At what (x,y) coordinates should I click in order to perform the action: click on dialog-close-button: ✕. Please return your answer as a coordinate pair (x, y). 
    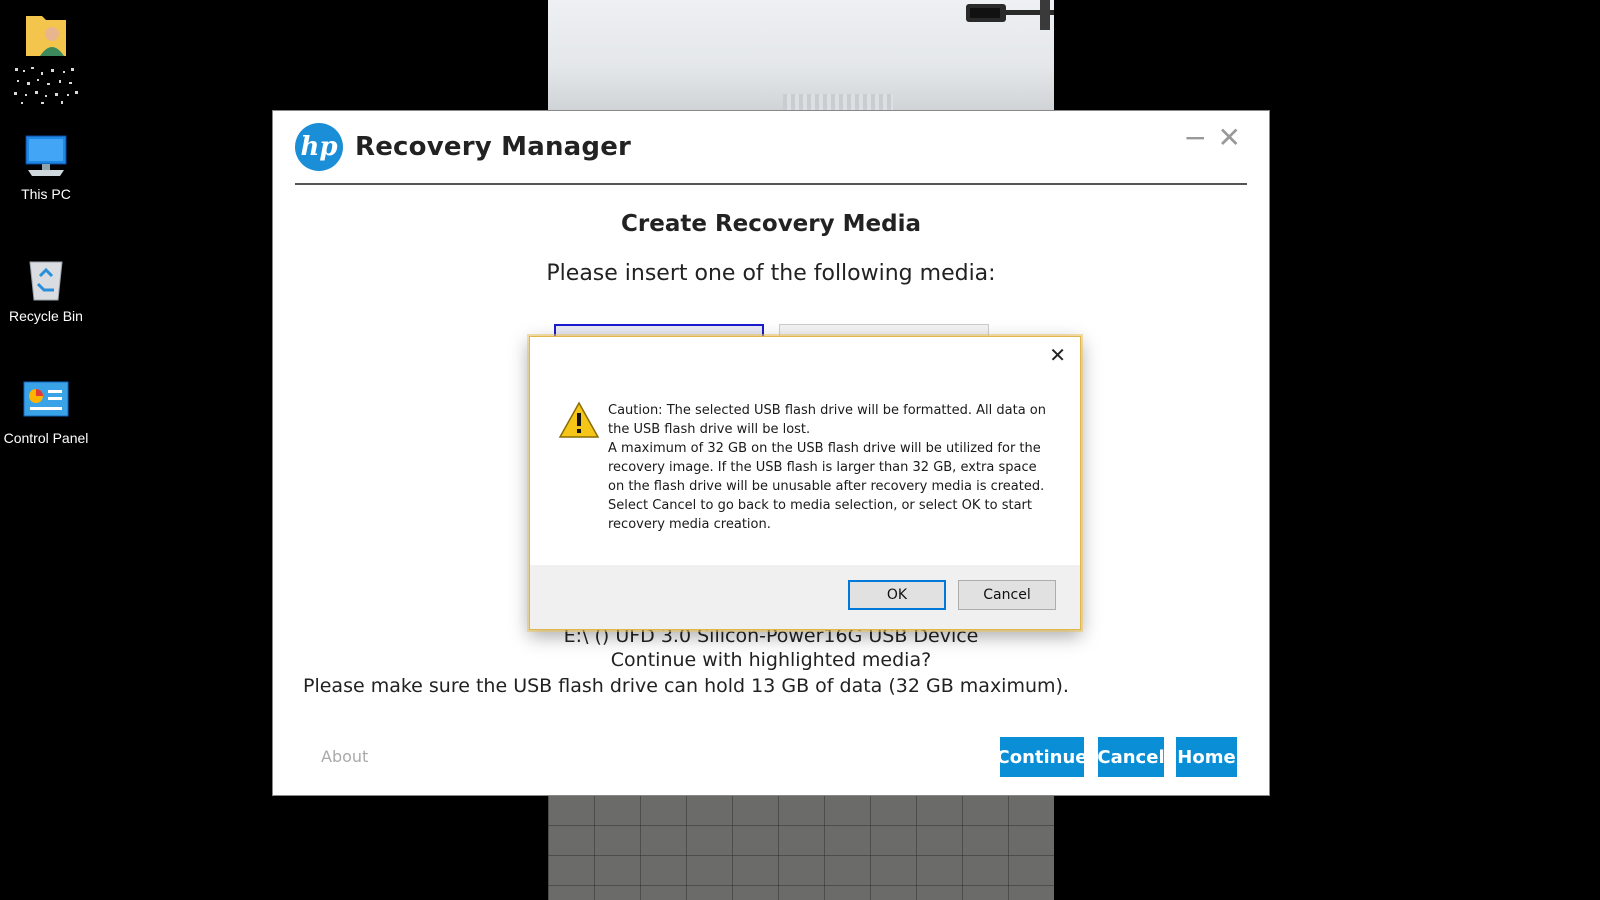
    Looking at the image, I should click on (1057, 355).